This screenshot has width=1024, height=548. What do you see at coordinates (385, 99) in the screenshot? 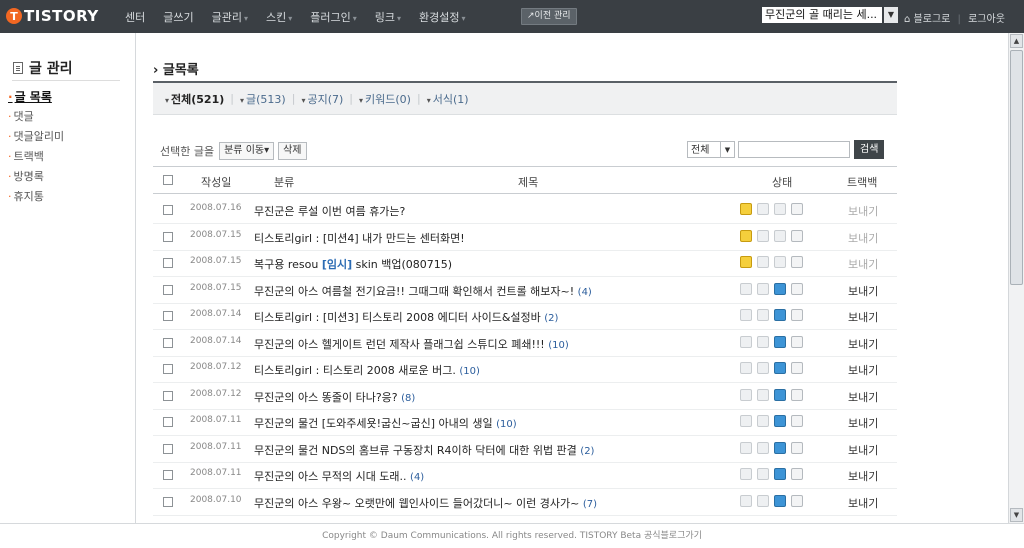
I see `filter-tab: ▾ 키워드(0)` at bounding box center [385, 99].